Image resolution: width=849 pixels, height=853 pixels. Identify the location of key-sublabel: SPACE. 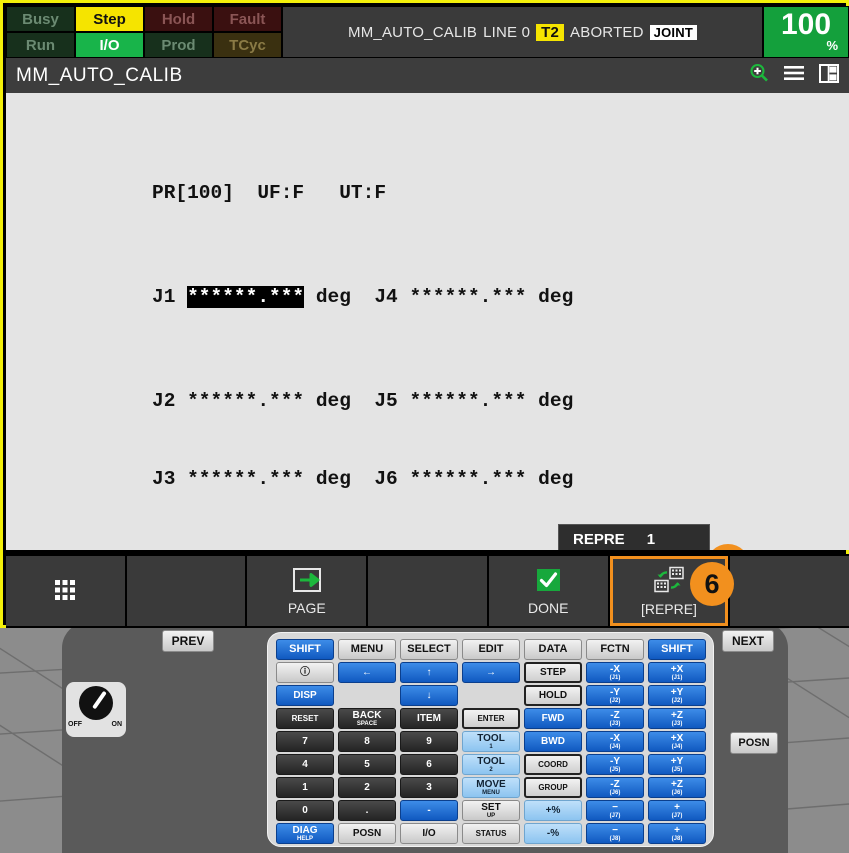
(367, 723).